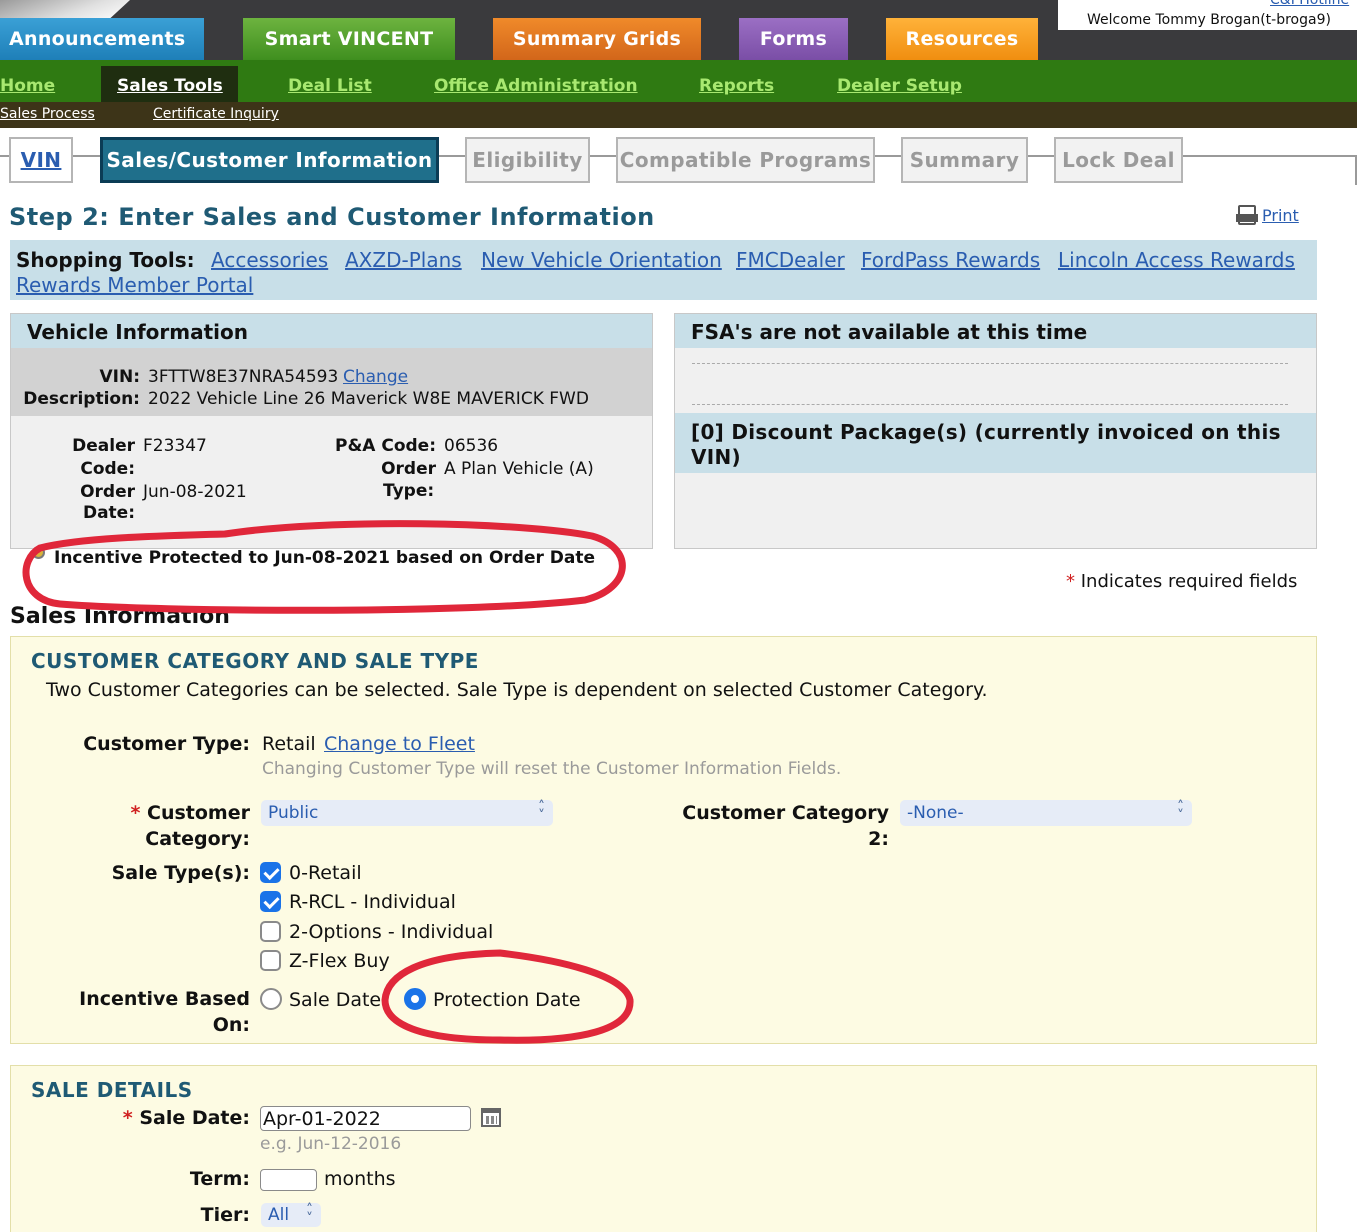 The image size is (1357, 1232). I want to click on sale-type-0-retail-checkbox, so click(270, 872).